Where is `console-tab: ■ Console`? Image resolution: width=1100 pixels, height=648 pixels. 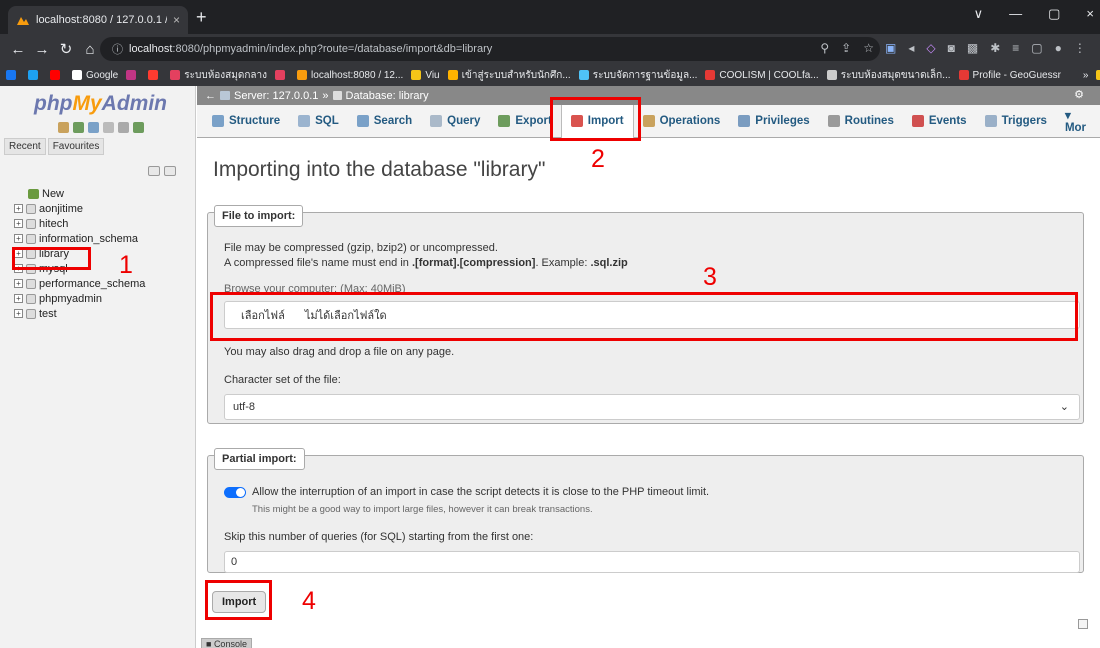 console-tab: ■ Console is located at coordinates (226, 643).